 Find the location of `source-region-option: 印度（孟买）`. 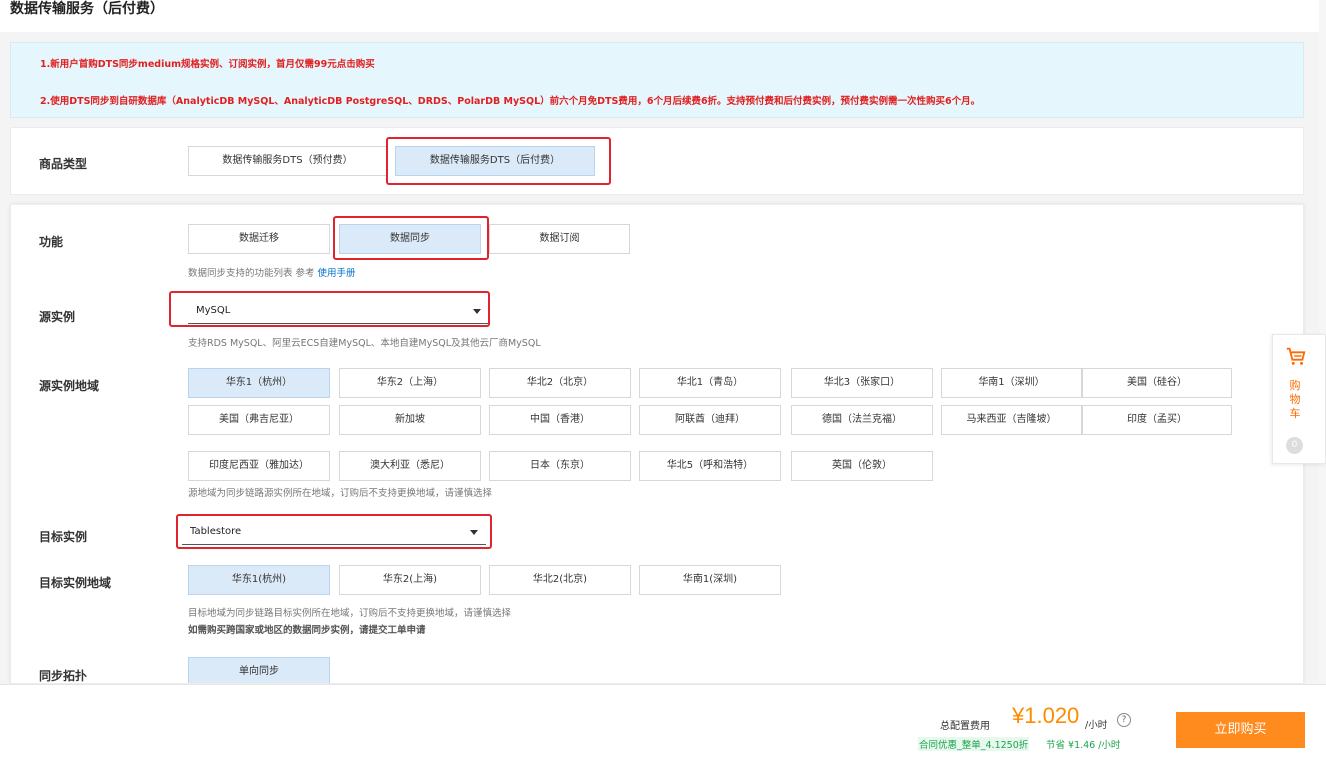

source-region-option: 印度（孟买） is located at coordinates (1157, 420).